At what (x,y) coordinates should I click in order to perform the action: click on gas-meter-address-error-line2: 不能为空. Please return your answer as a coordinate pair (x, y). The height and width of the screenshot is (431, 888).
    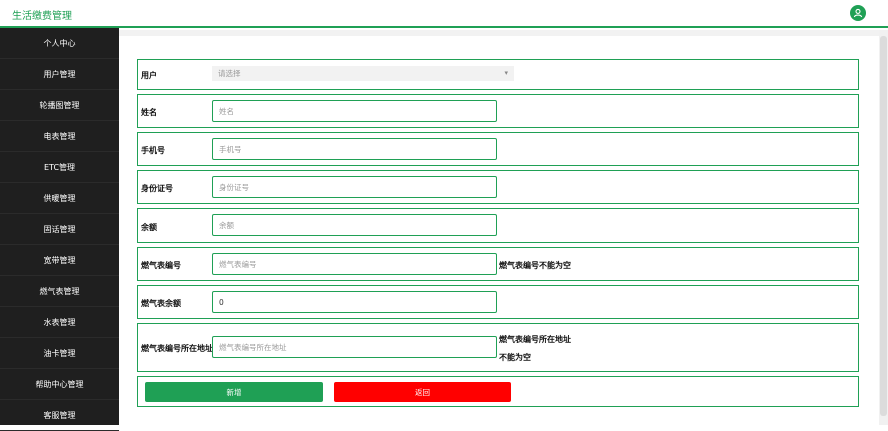
    Looking at the image, I should click on (515, 357).